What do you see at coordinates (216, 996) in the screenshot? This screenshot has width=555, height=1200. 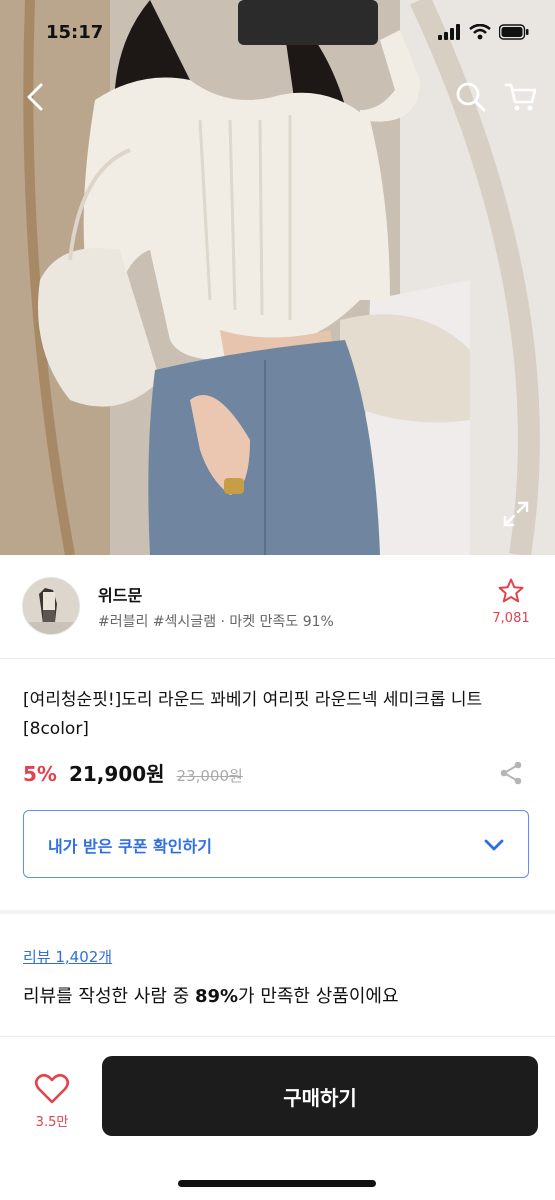 I see `review-satisfaction-percent: 89%` at bounding box center [216, 996].